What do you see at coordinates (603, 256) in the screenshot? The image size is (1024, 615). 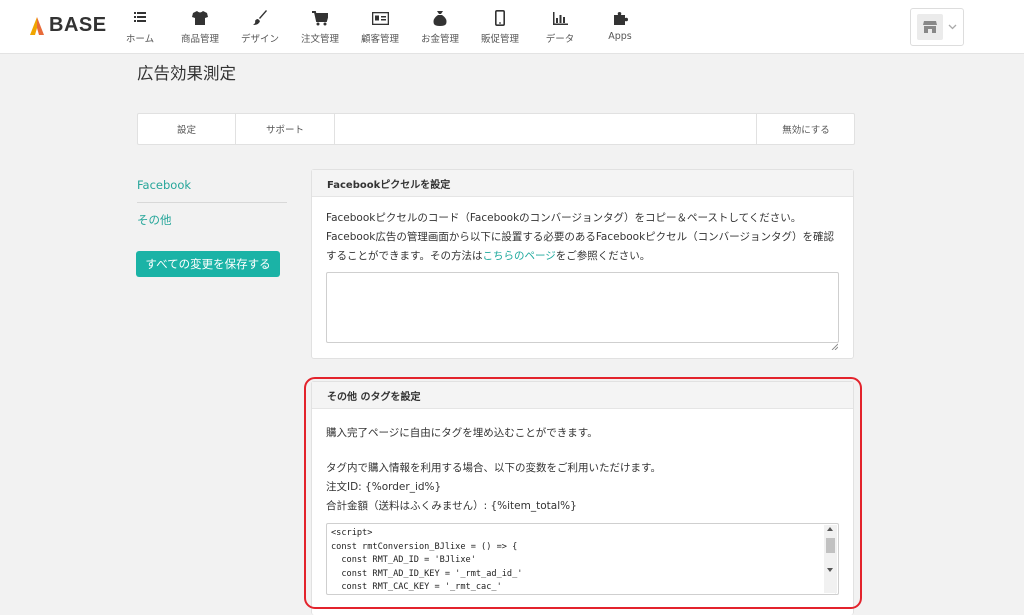 I see `instruction-text: をご参照ください。` at bounding box center [603, 256].